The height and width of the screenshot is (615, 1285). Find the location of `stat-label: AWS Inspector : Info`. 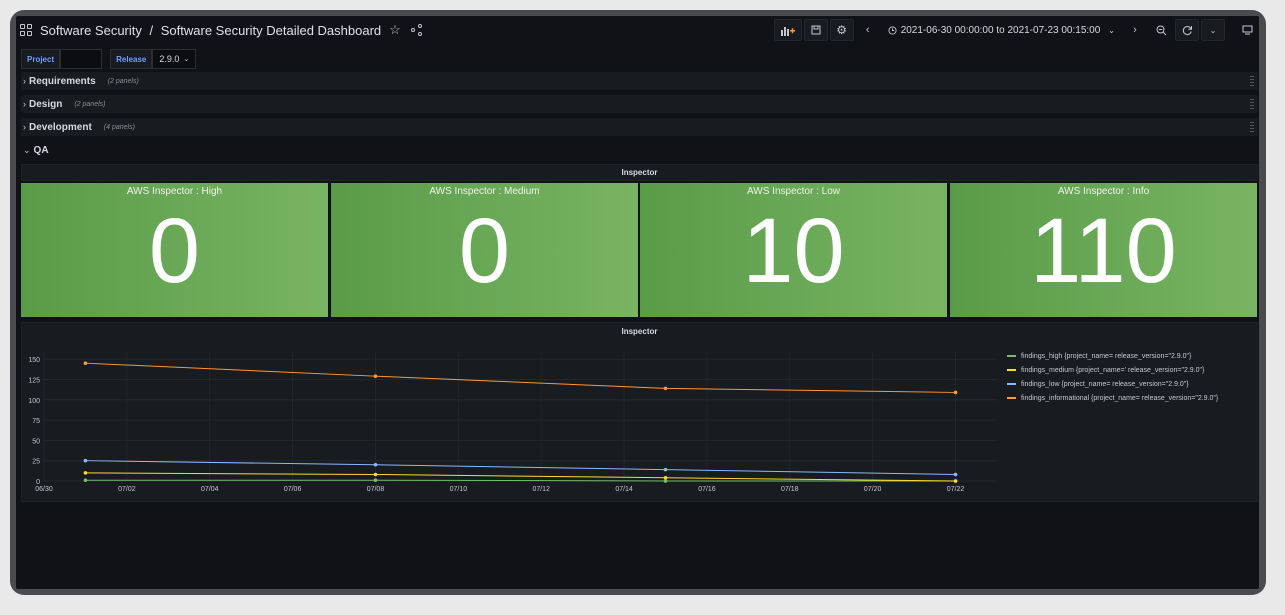

stat-label: AWS Inspector : Info is located at coordinates (1103, 191).